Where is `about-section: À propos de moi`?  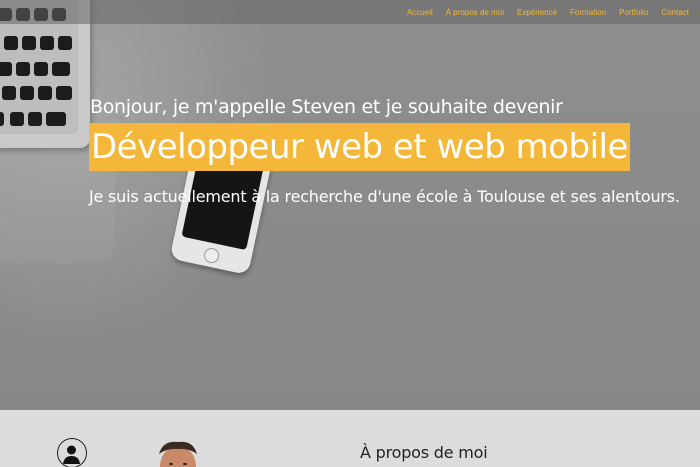 about-section: À propos de moi is located at coordinates (350, 438).